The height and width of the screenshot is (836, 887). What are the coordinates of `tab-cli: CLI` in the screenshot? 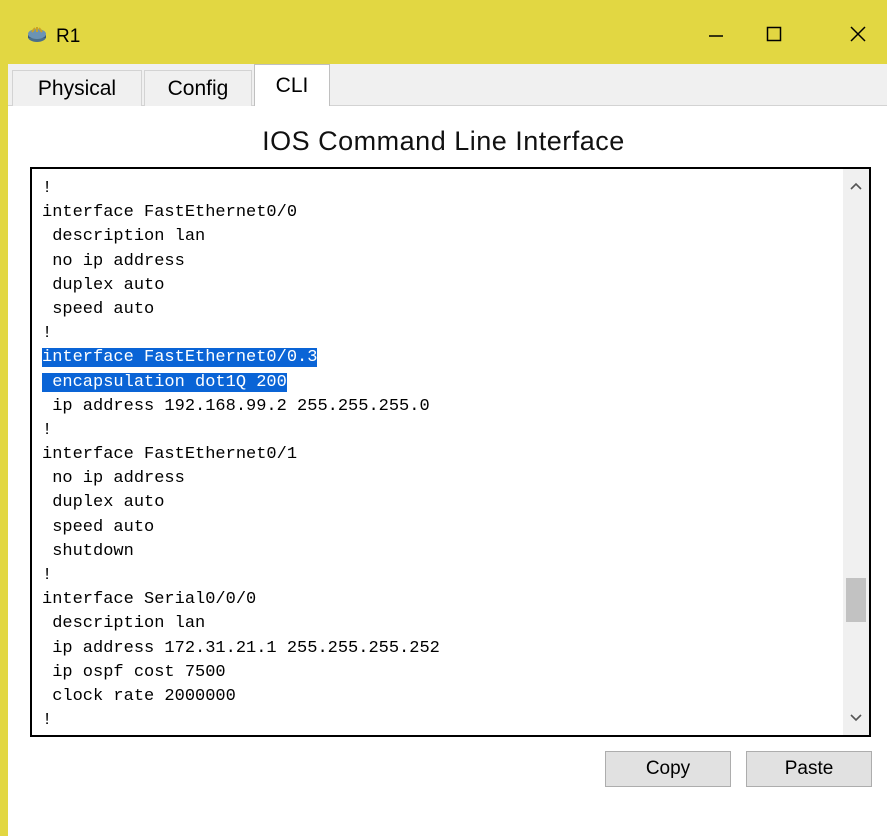 It's located at (292, 85).